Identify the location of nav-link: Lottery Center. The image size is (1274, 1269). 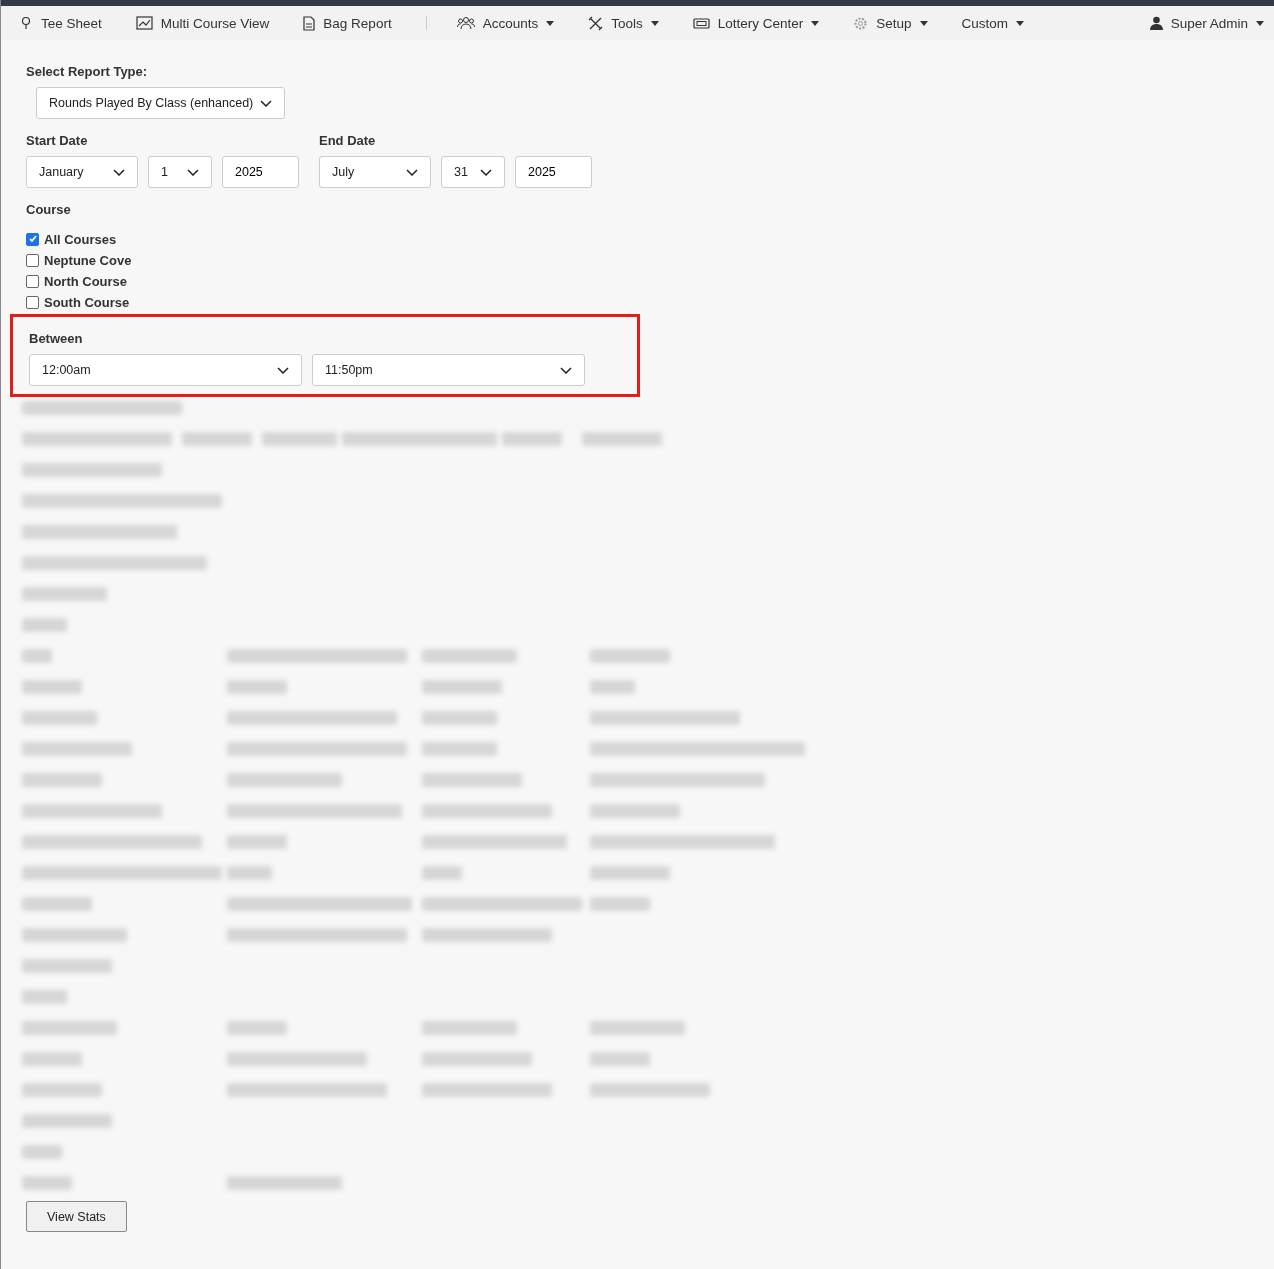
(756, 23).